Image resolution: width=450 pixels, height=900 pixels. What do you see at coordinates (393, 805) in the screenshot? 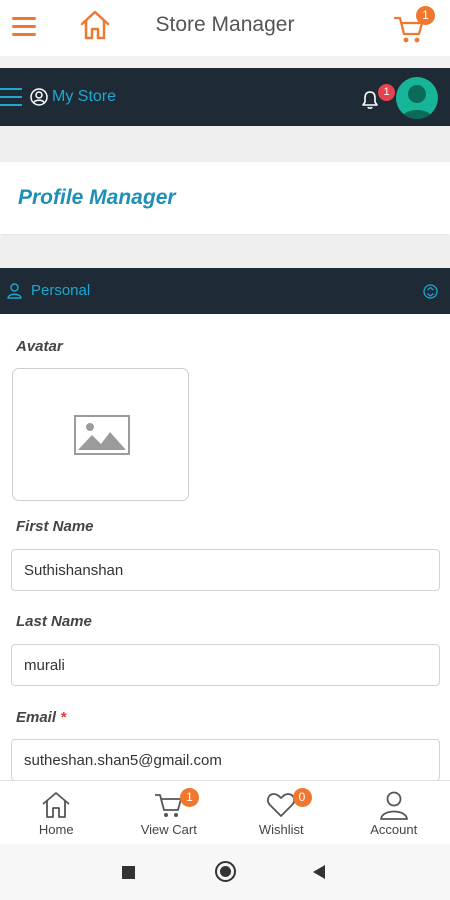
I see `user-icon` at bounding box center [393, 805].